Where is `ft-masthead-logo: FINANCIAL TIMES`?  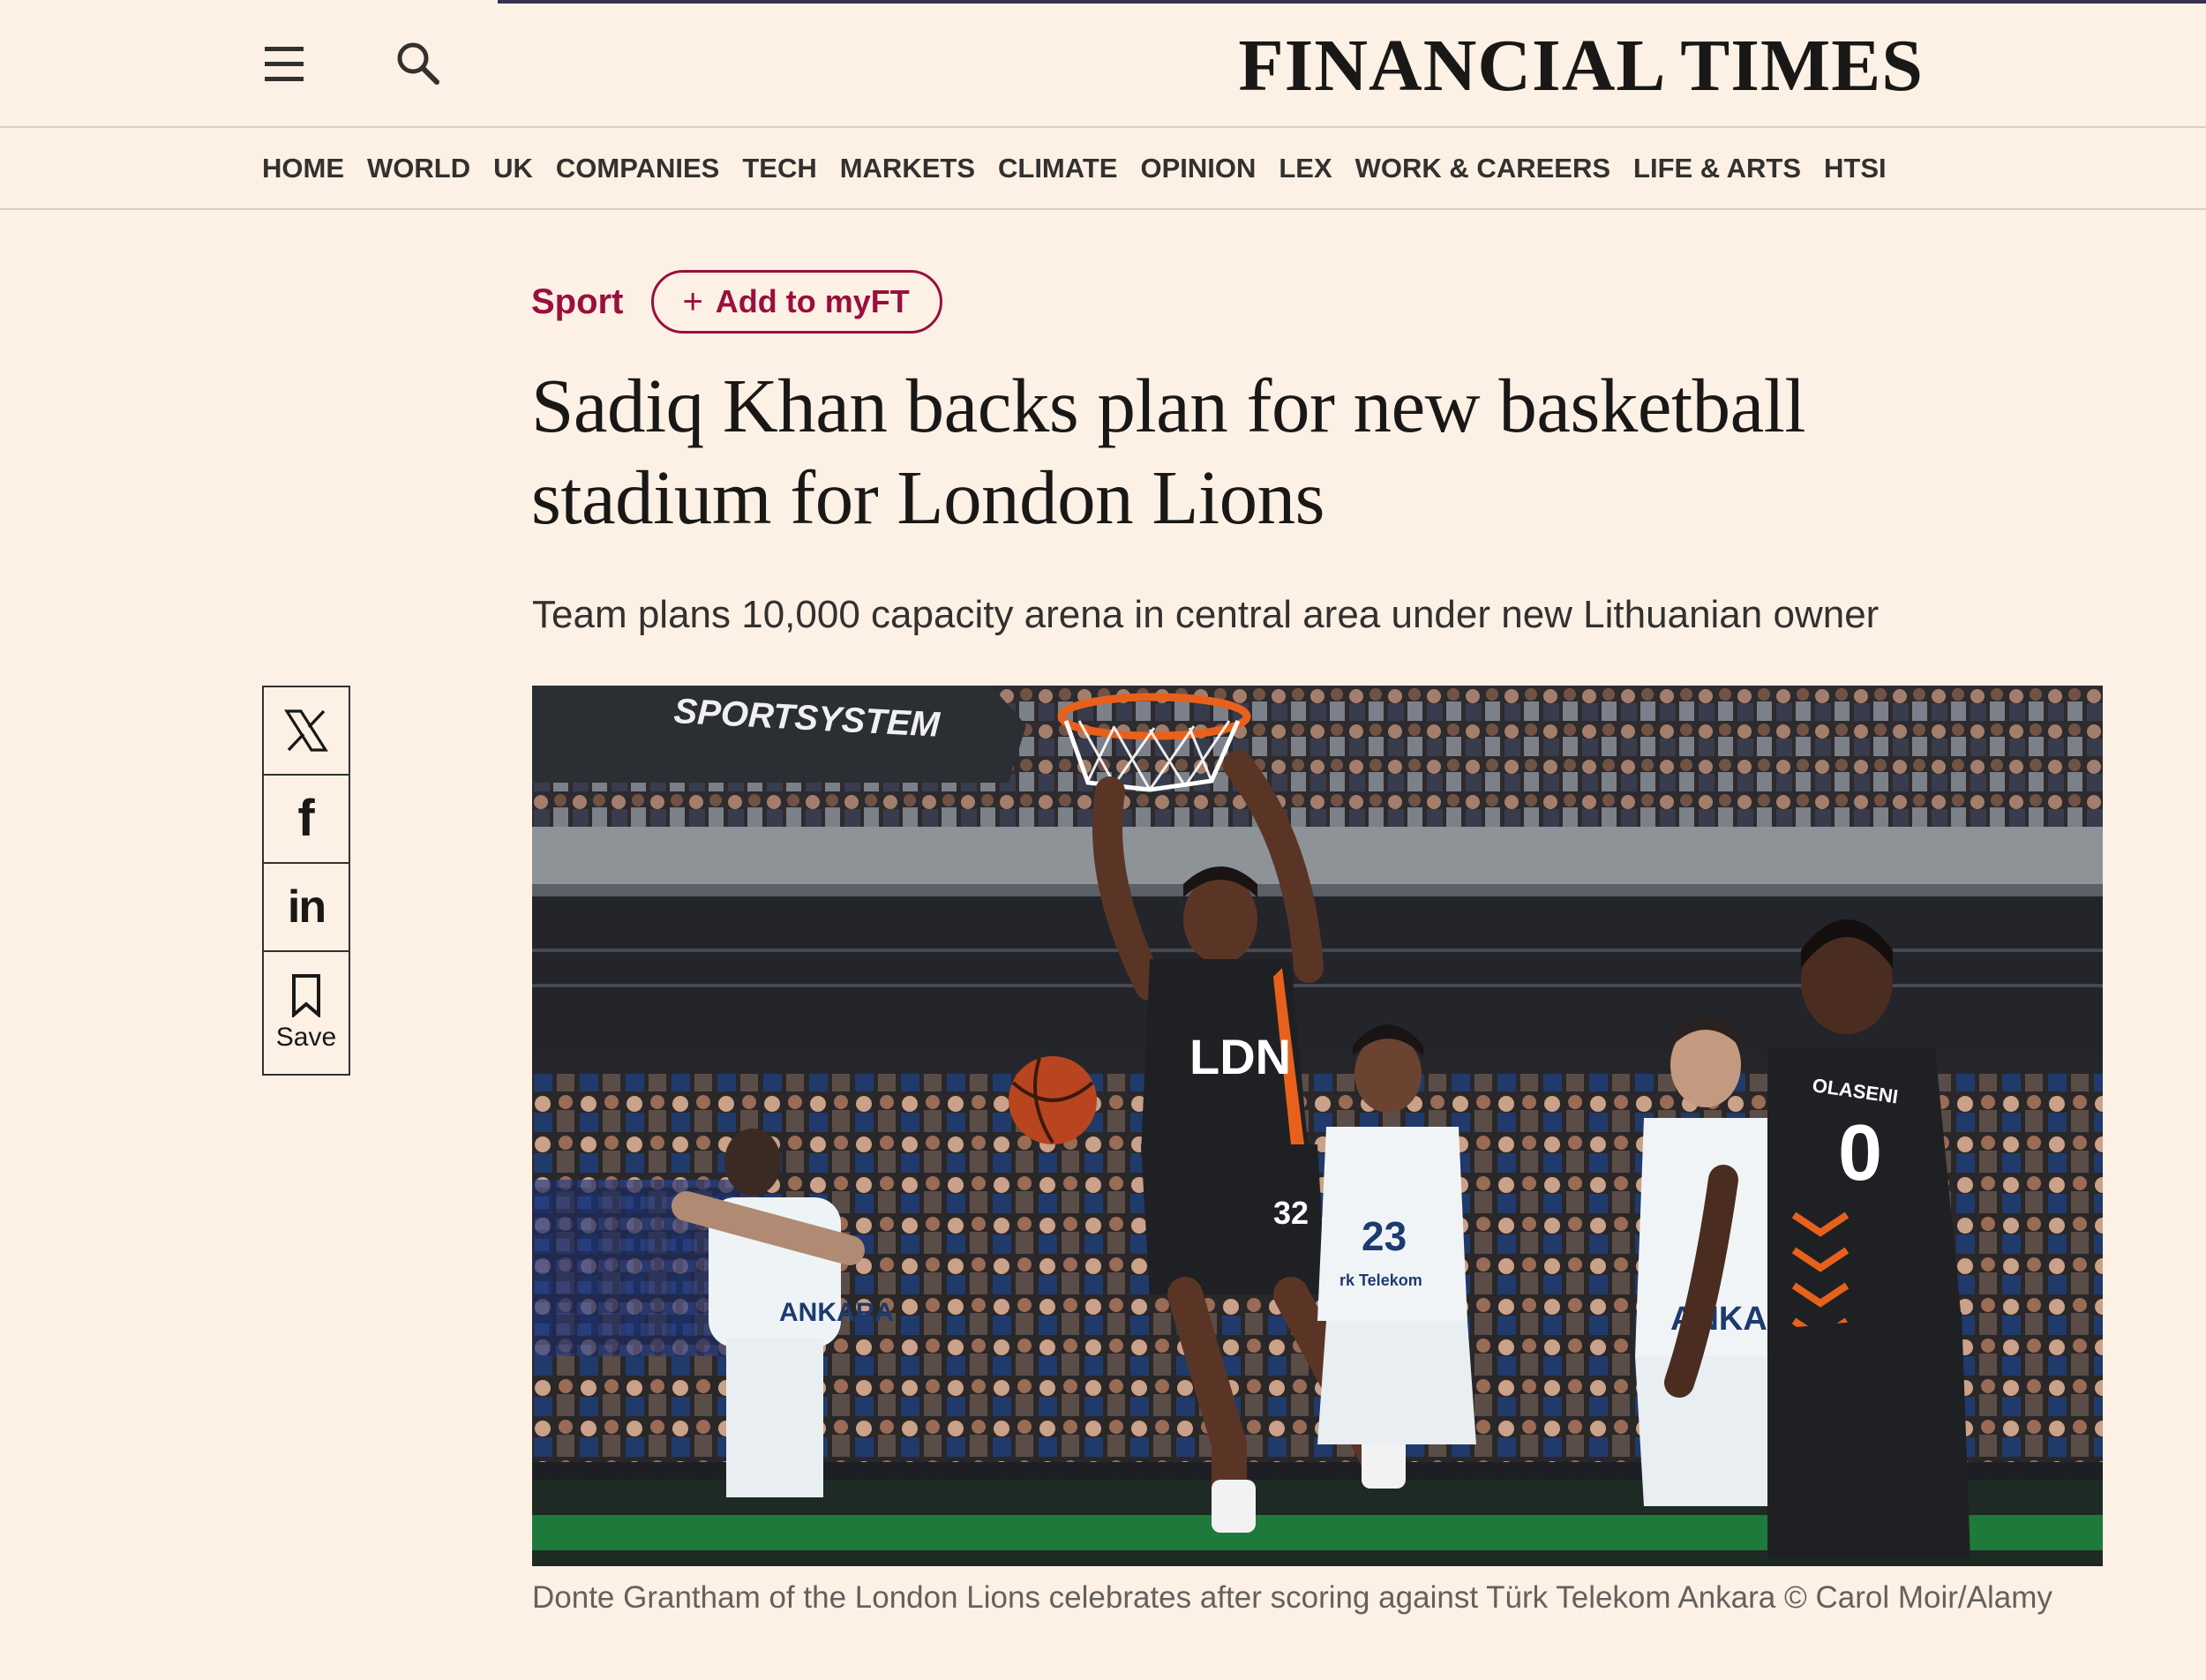 ft-masthead-logo: FINANCIAL TIMES is located at coordinates (1571, 66).